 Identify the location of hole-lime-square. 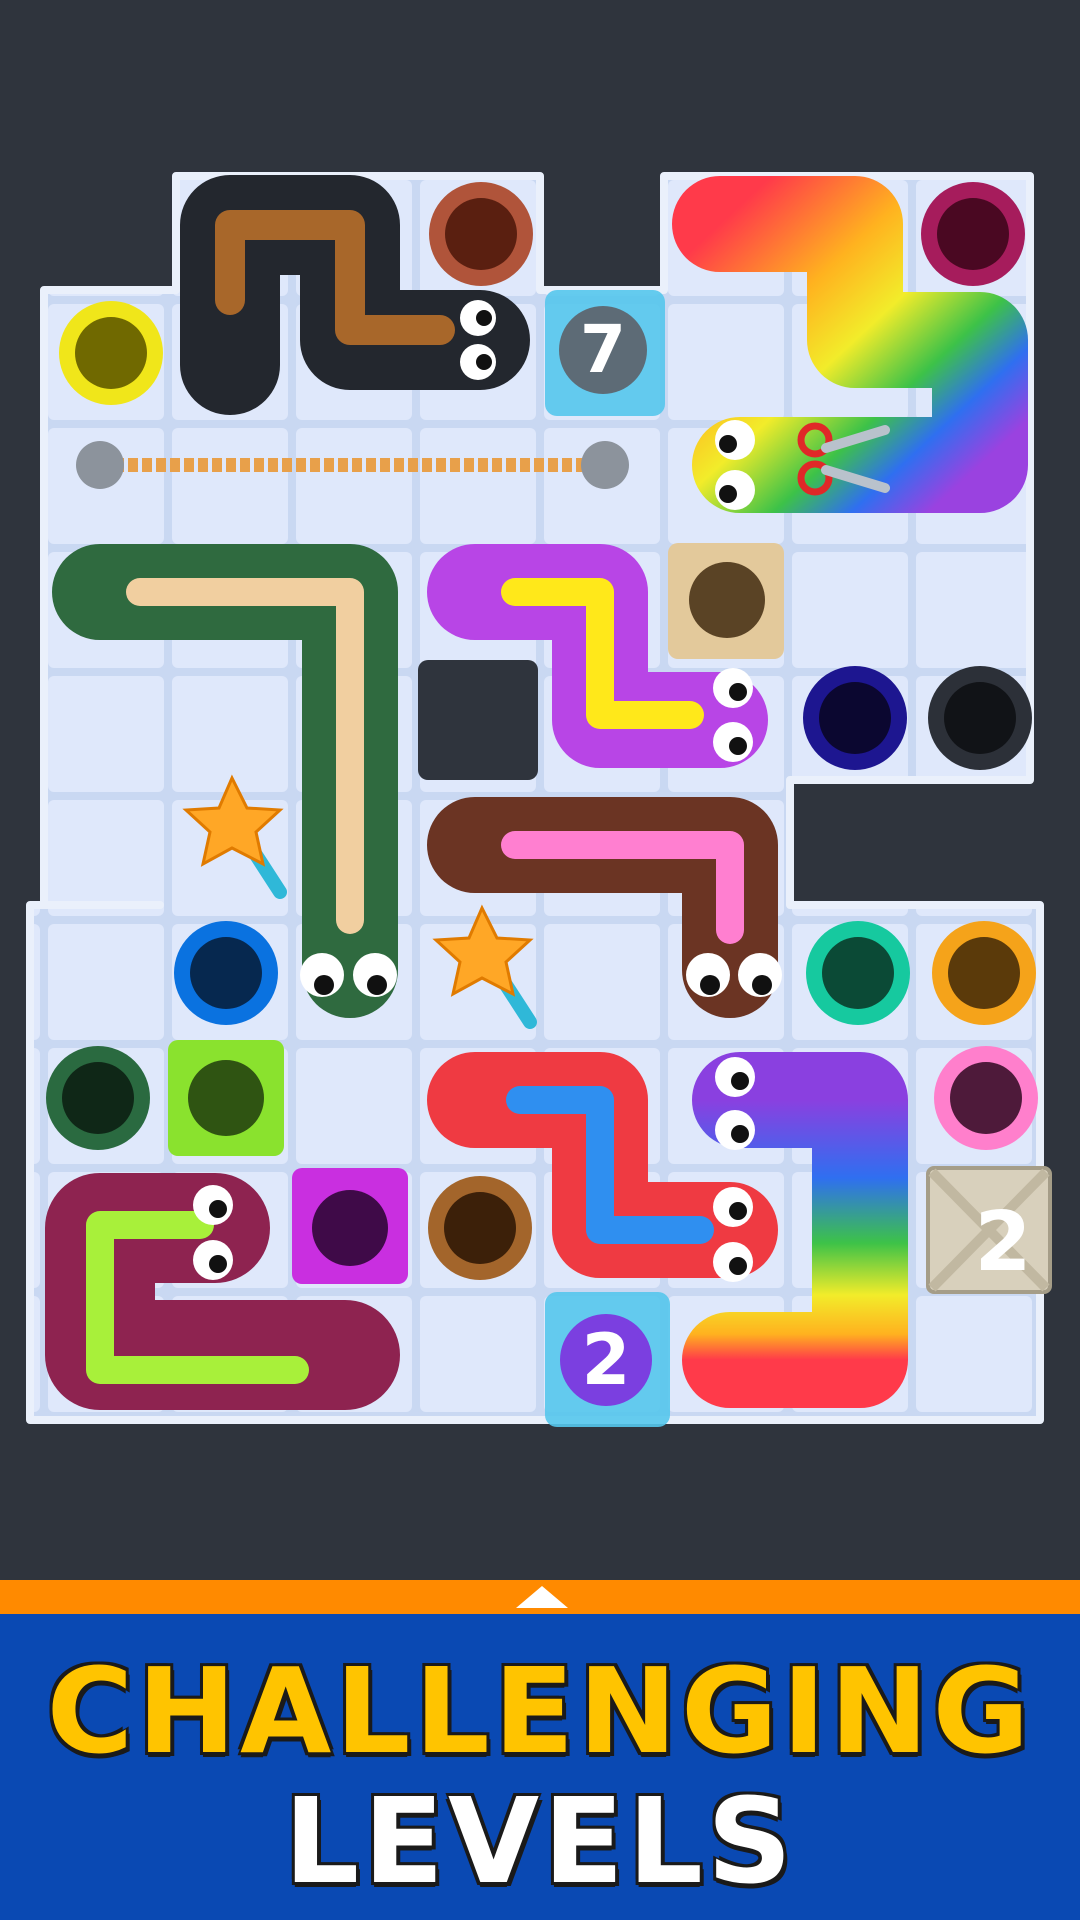
(226, 1098).